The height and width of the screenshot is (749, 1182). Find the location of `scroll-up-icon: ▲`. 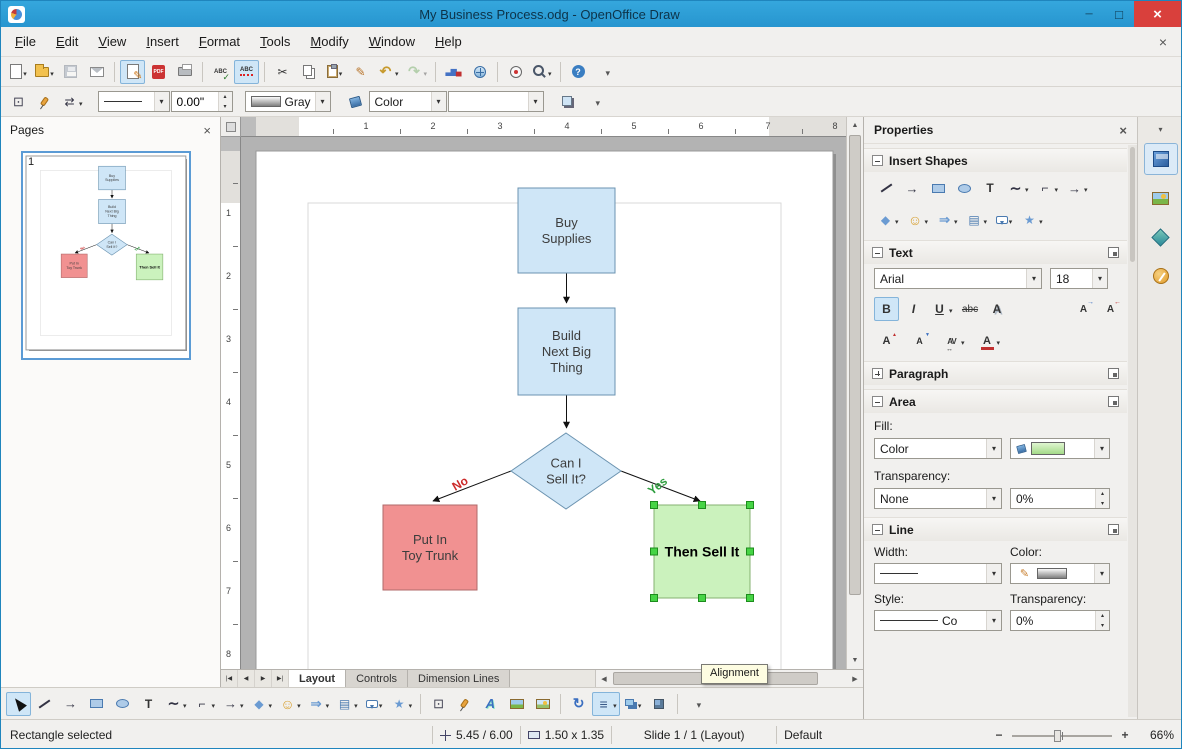

scroll-up-icon: ▲ is located at coordinates (855, 125).